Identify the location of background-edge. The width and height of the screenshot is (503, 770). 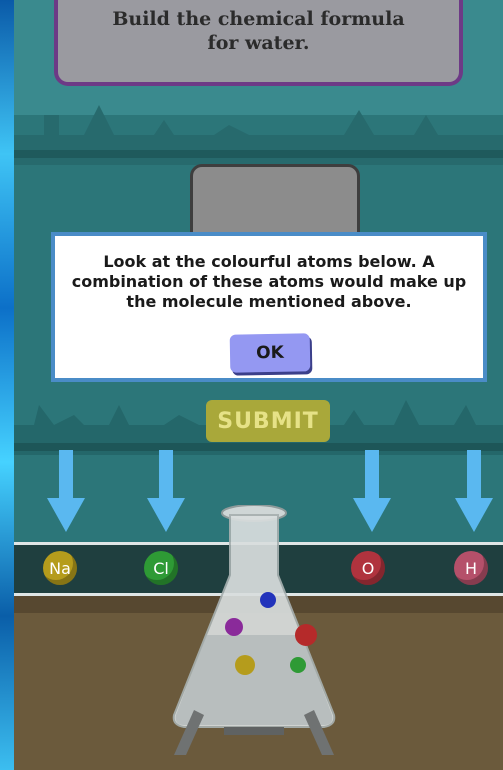
(7, 385).